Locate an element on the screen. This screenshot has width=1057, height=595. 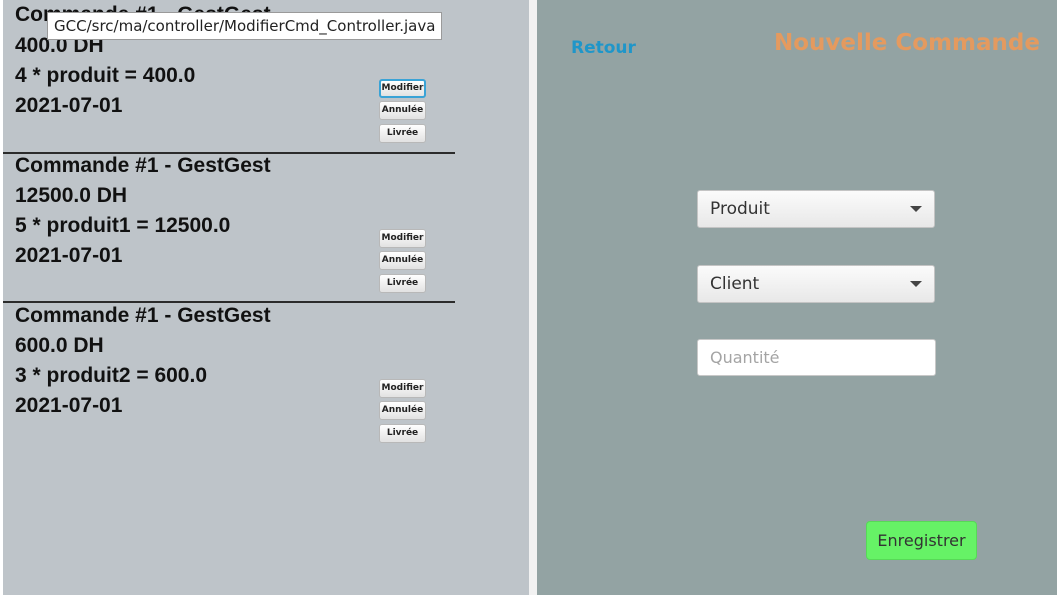
page-title: Nouvelle Commande is located at coordinates (907, 43).